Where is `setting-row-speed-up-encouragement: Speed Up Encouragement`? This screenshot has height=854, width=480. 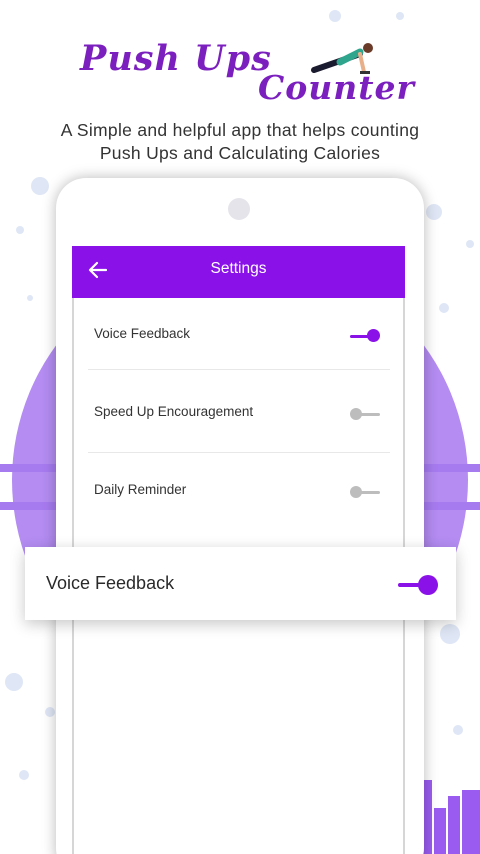
setting-row-speed-up-encouragement: Speed Up Encouragement is located at coordinates (238, 415).